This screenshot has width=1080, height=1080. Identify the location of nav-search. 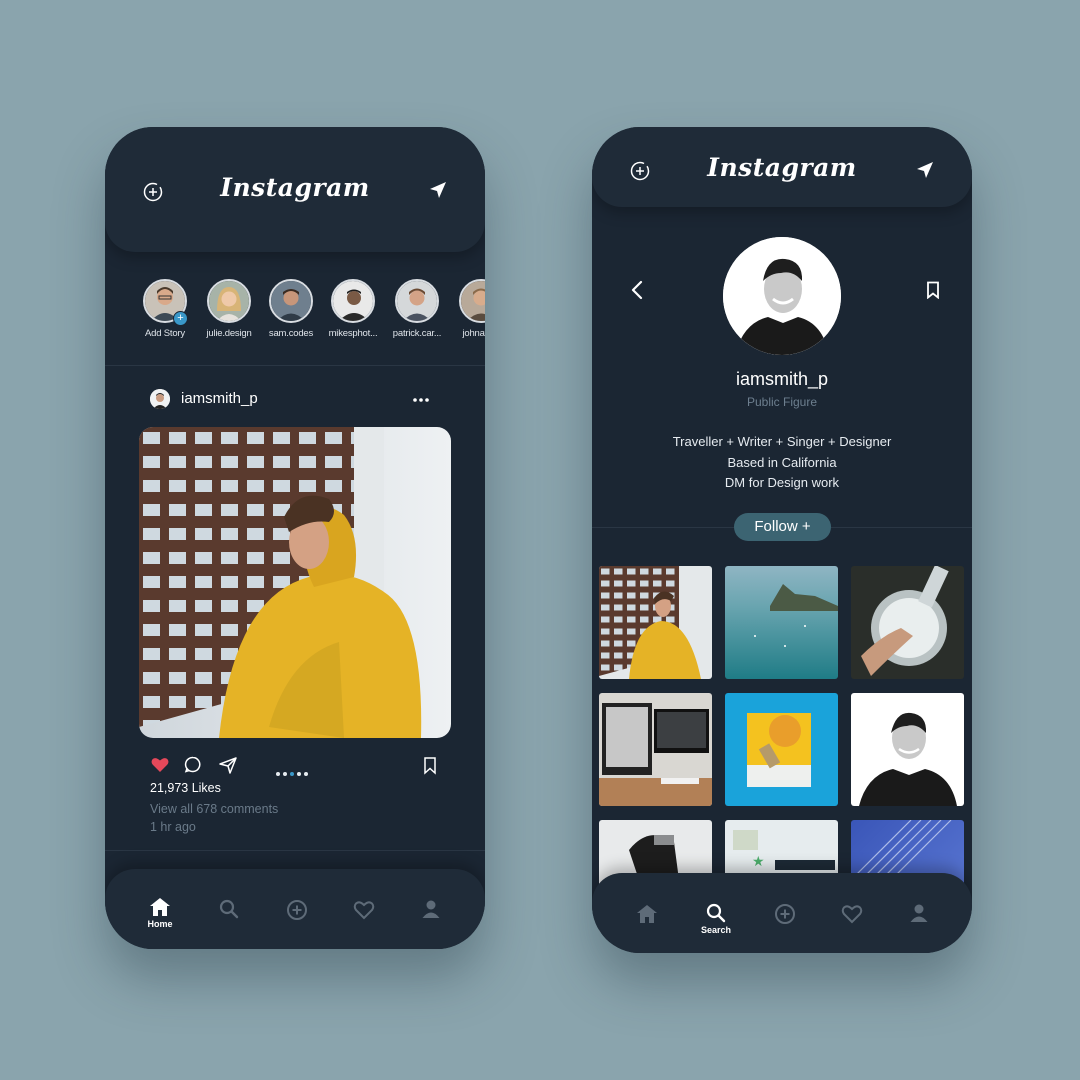
(229, 909).